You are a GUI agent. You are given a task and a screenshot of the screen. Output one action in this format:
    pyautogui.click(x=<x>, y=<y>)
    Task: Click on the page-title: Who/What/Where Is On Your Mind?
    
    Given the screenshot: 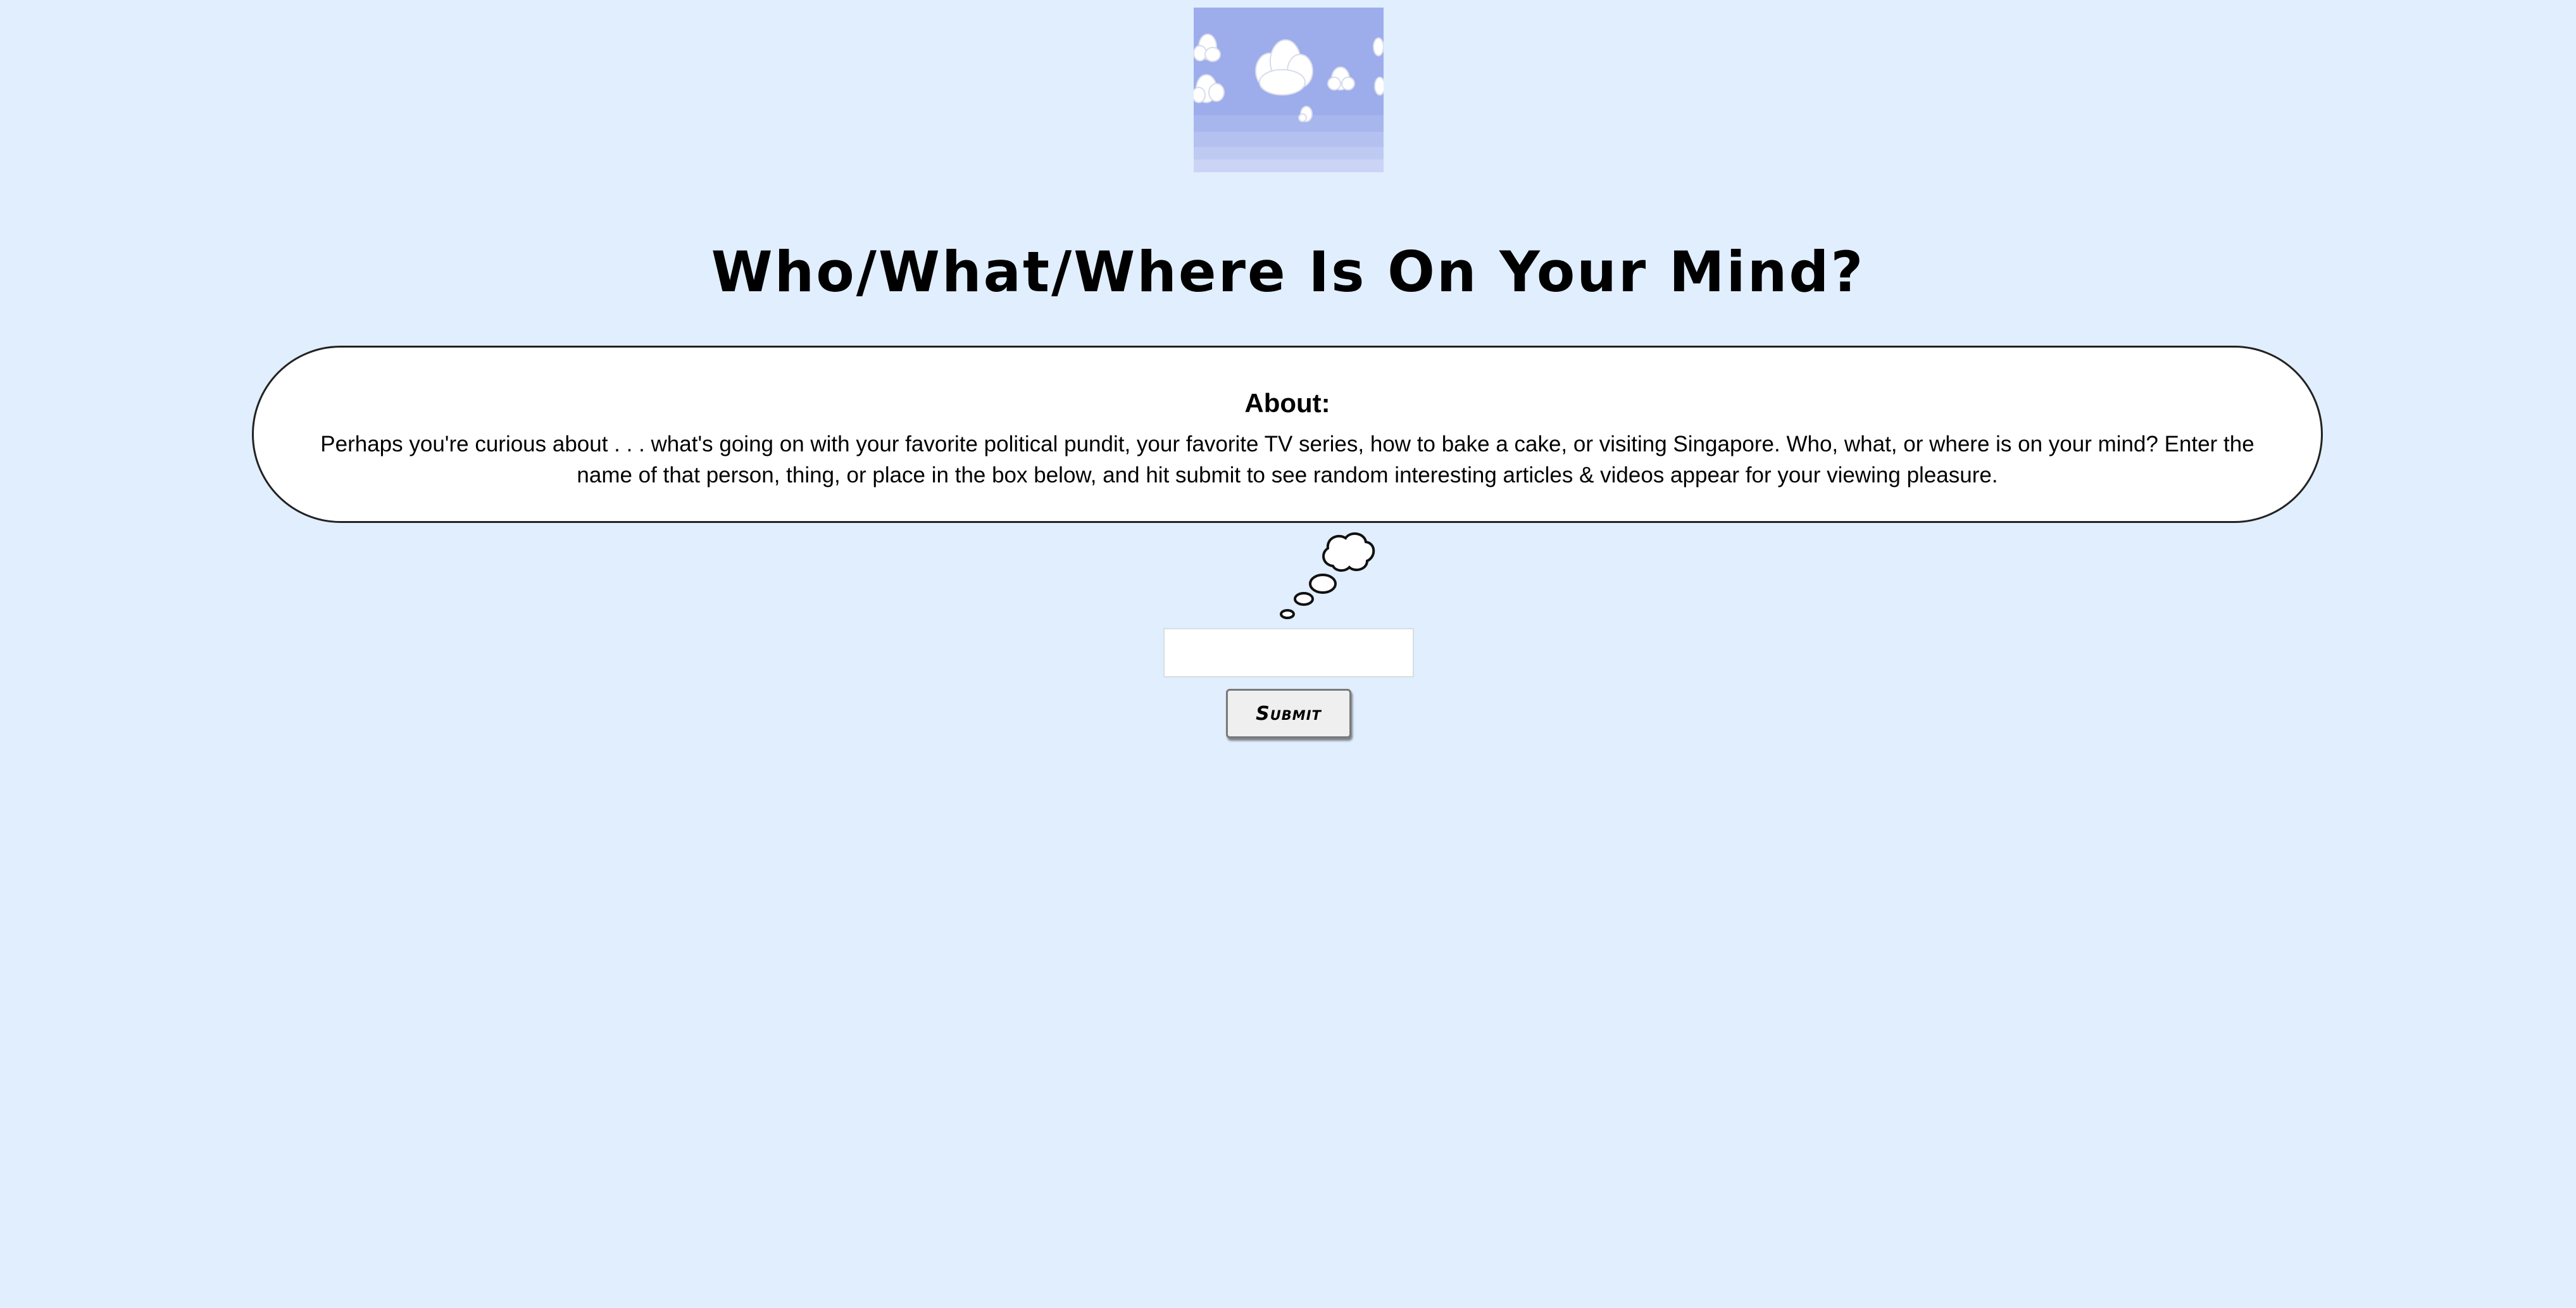 What is the action you would take?
    pyautogui.click(x=1288, y=272)
    